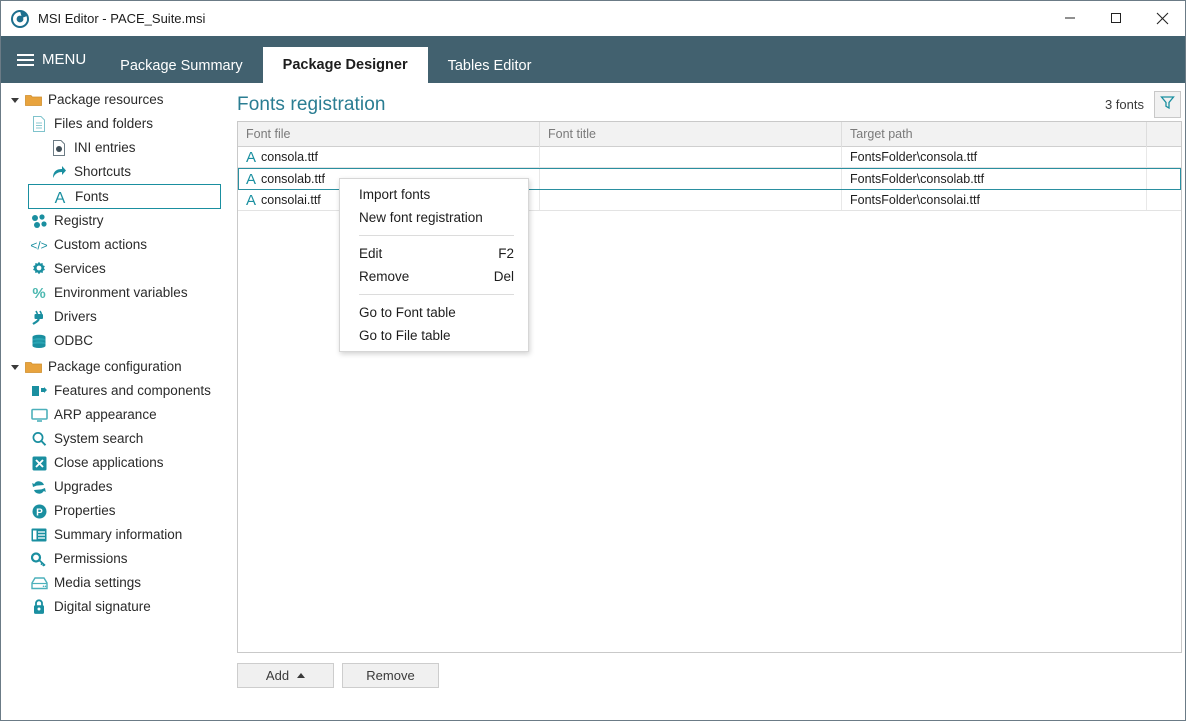 The width and height of the screenshot is (1186, 721). I want to click on p-circle-icon: P, so click(39, 511).